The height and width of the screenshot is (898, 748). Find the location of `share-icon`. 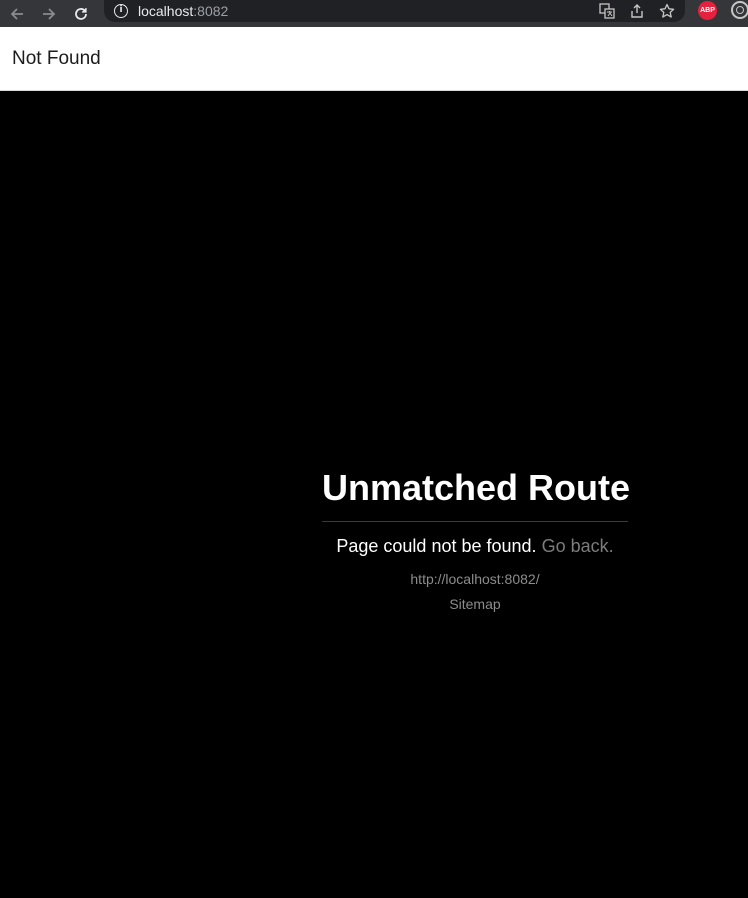

share-icon is located at coordinates (637, 11).